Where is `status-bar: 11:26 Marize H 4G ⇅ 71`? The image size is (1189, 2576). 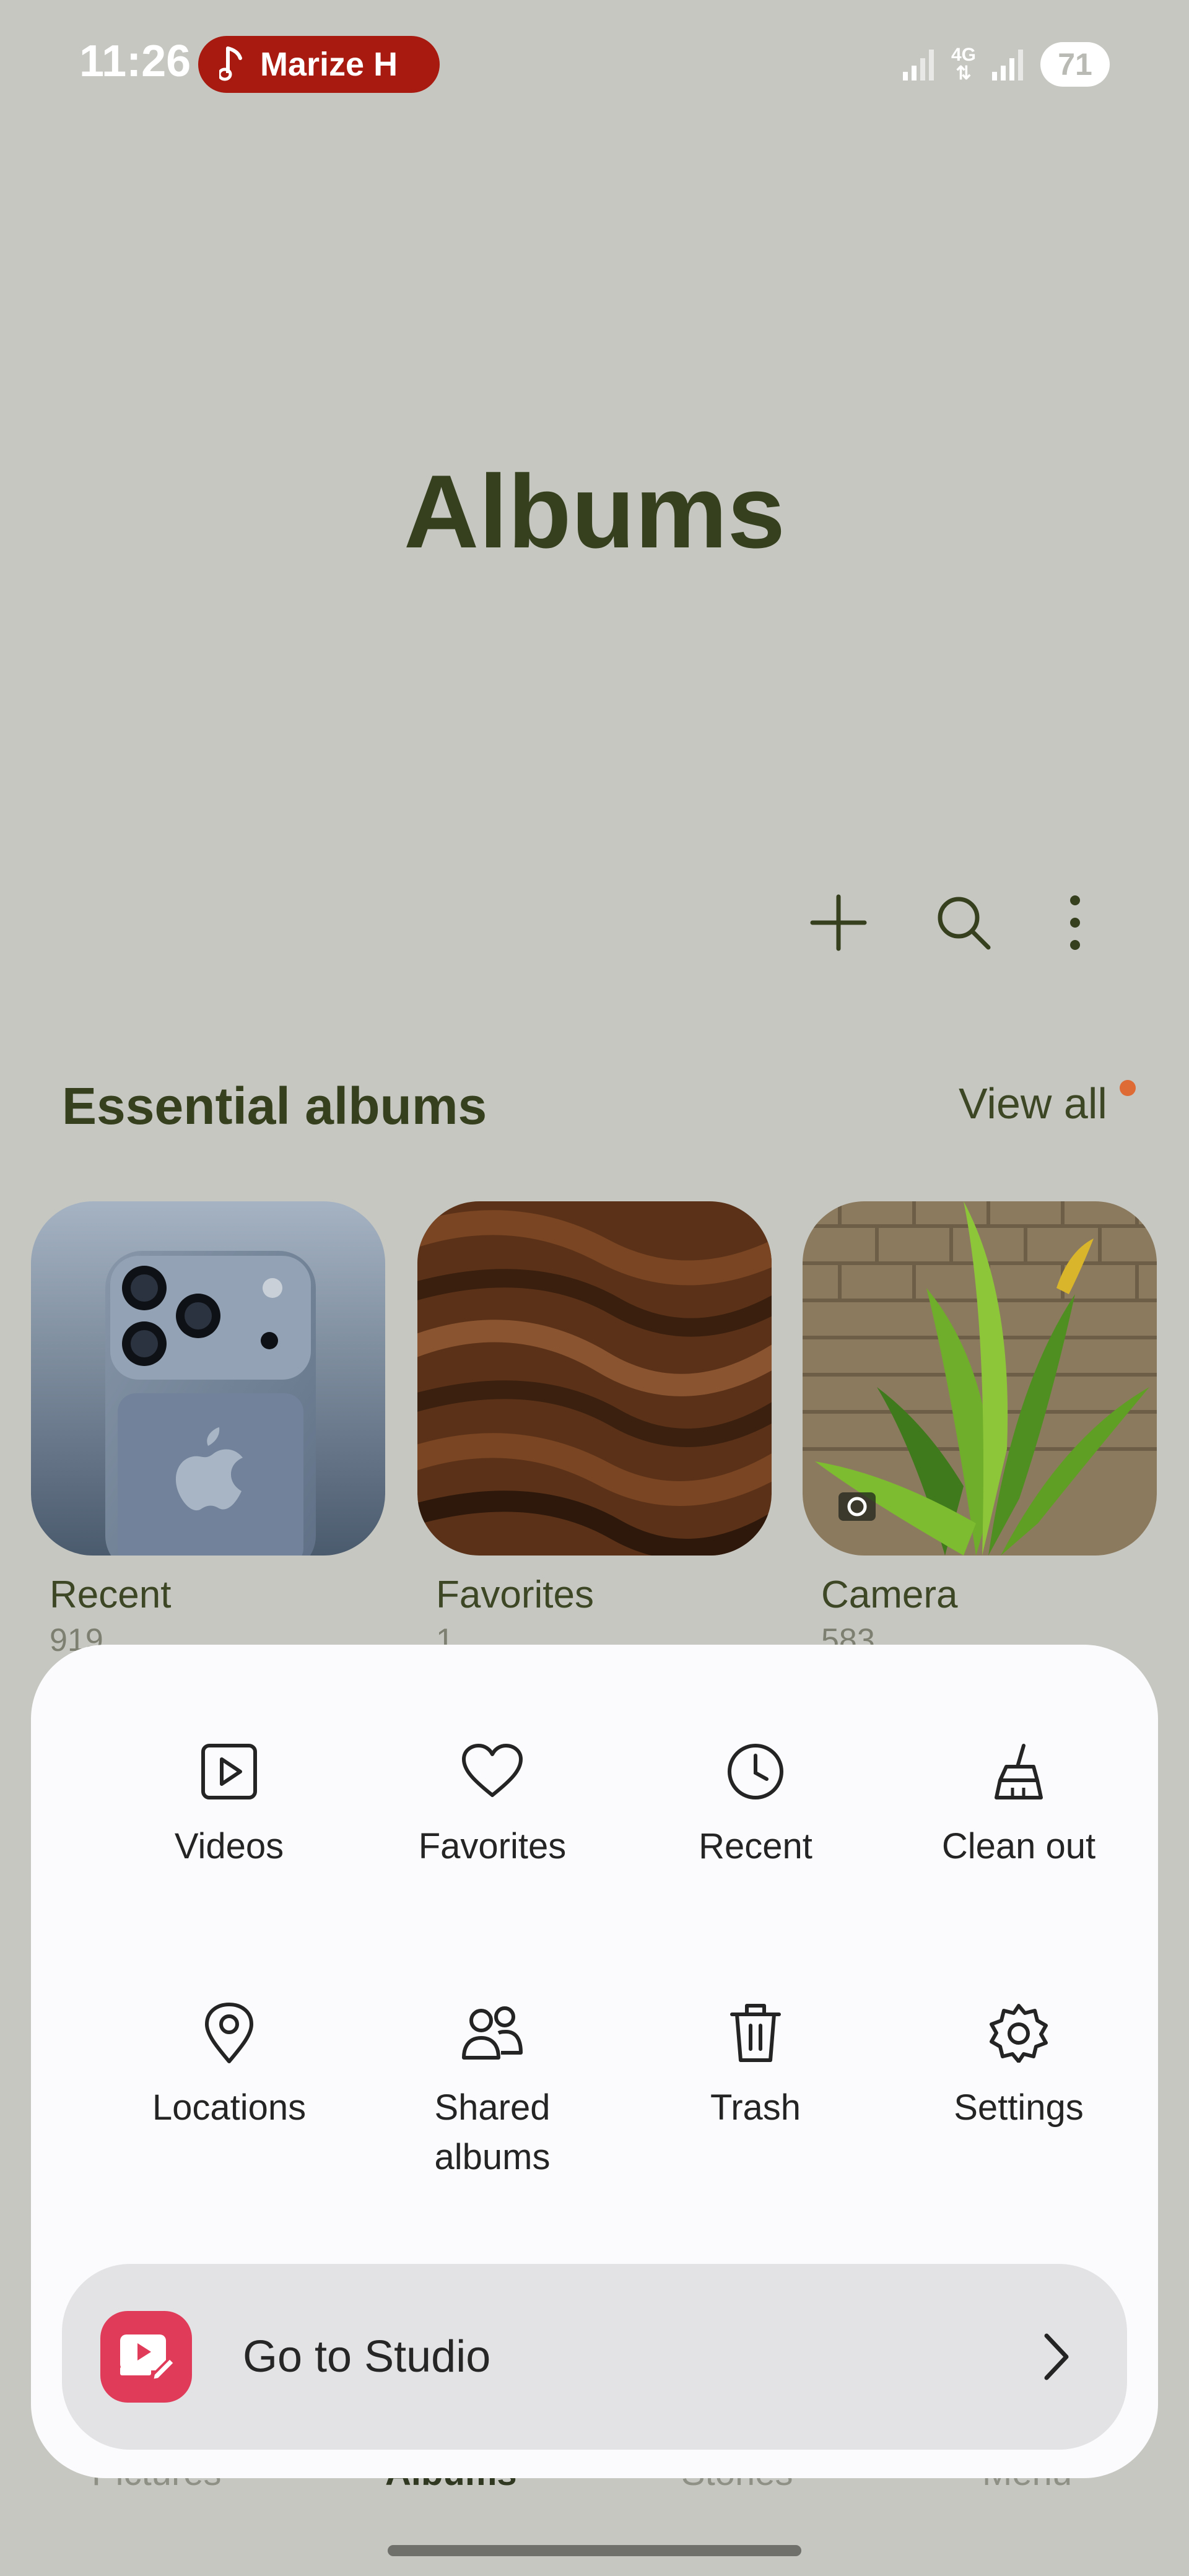 status-bar: 11:26 Marize H 4G ⇅ 71 is located at coordinates (594, 65).